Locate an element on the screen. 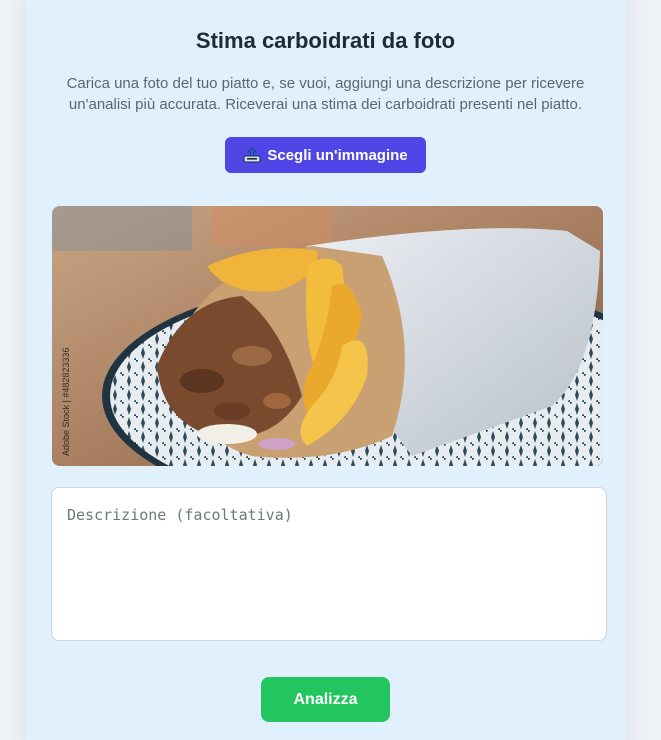 The height and width of the screenshot is (740, 661). choose-image-button: Scegli un'immagine is located at coordinates (325, 155).